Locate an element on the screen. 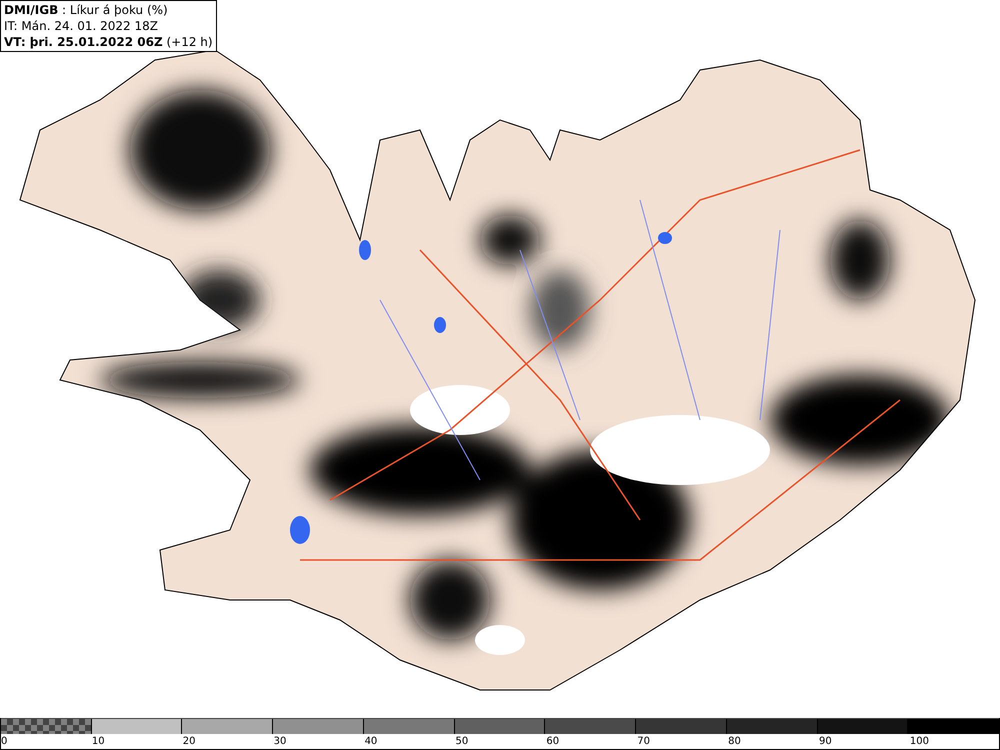 The width and height of the screenshot is (1000, 750). legend-label: 0 is located at coordinates (4, 742).